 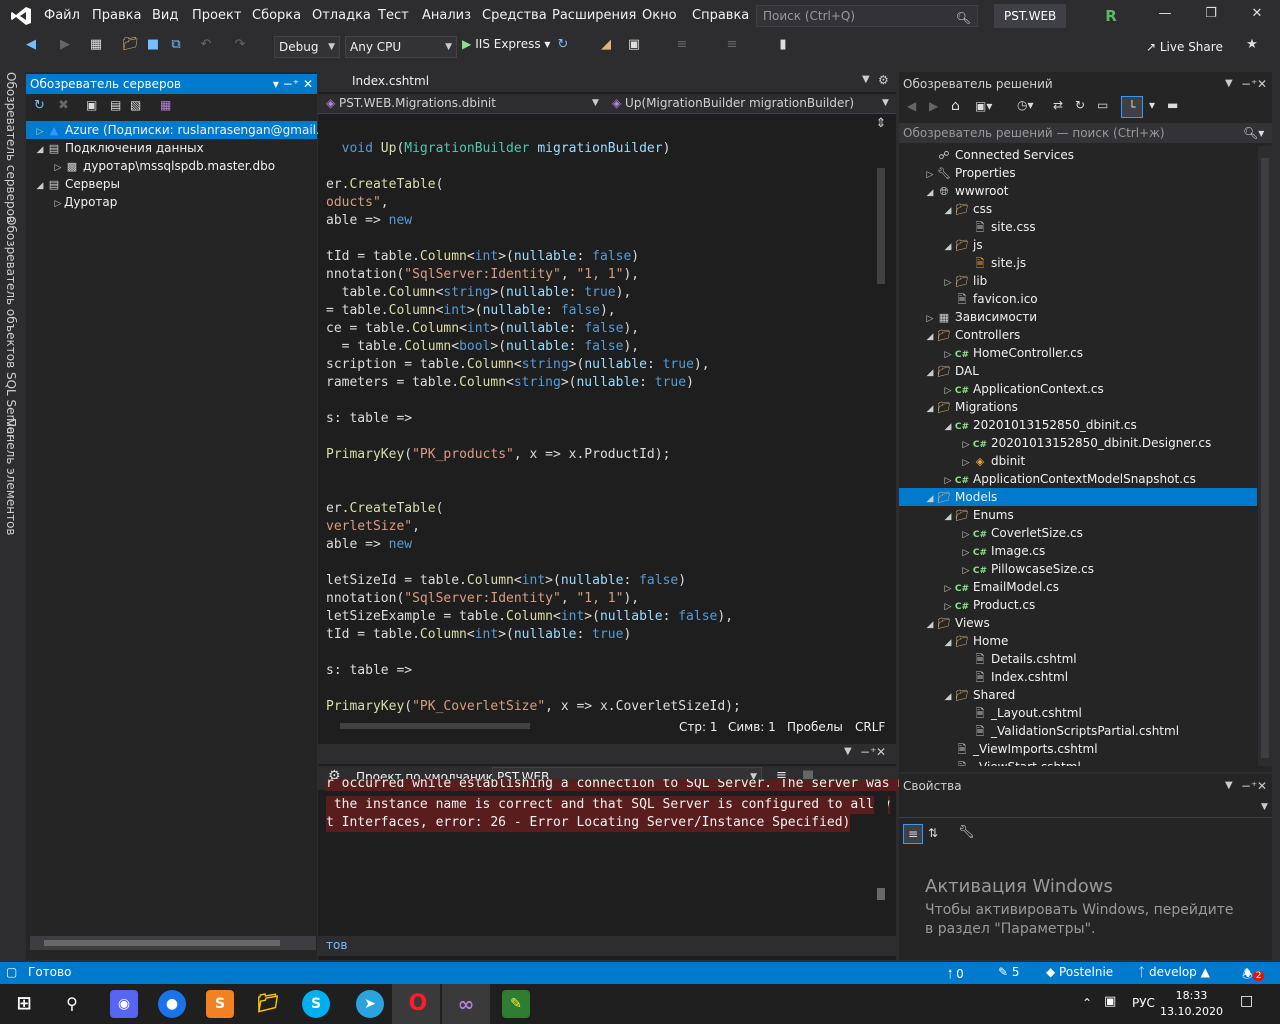 What do you see at coordinates (956, 975) in the screenshot?
I see `push-button: 🠑 0` at bounding box center [956, 975].